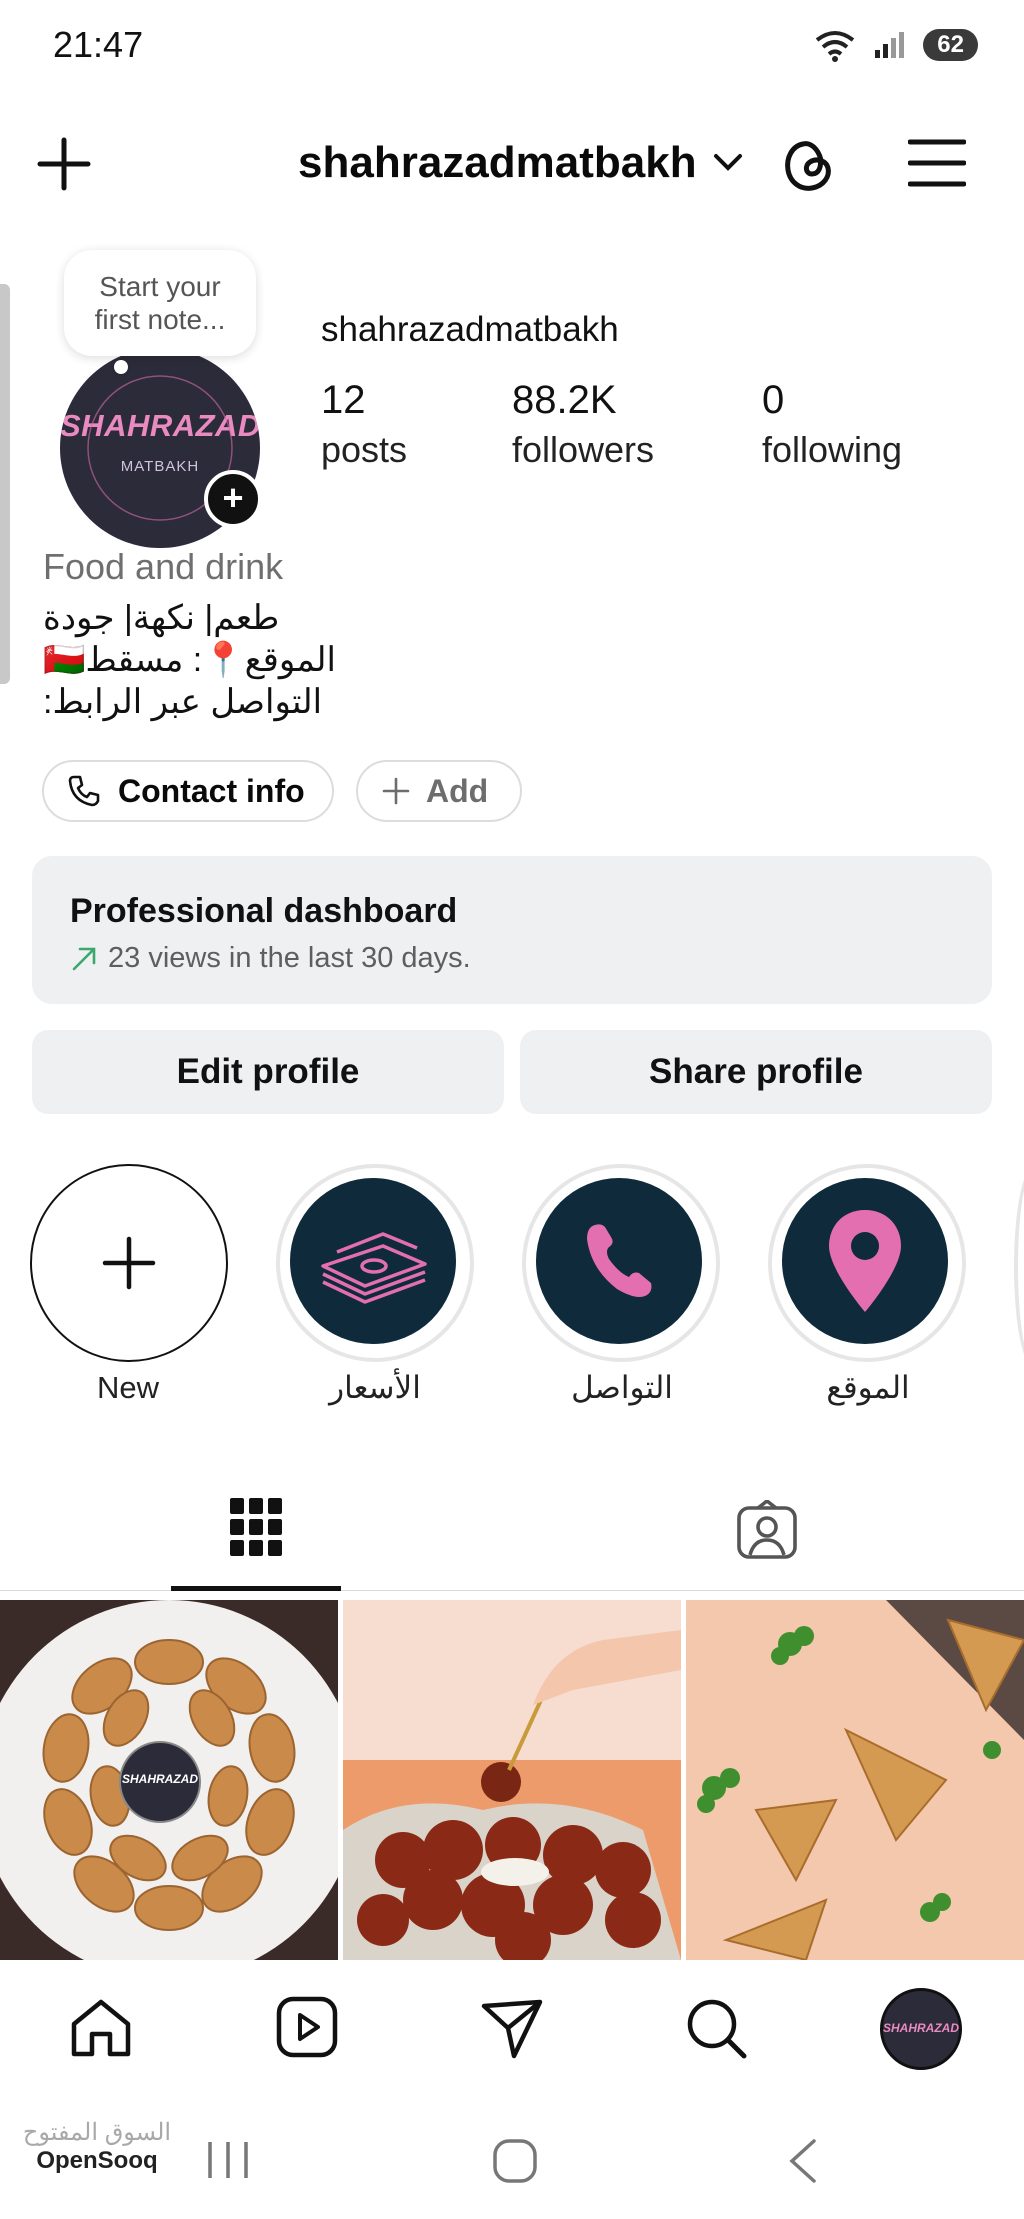 The height and width of the screenshot is (2219, 1024). I want to click on status-icons: 62, so click(895, 45).